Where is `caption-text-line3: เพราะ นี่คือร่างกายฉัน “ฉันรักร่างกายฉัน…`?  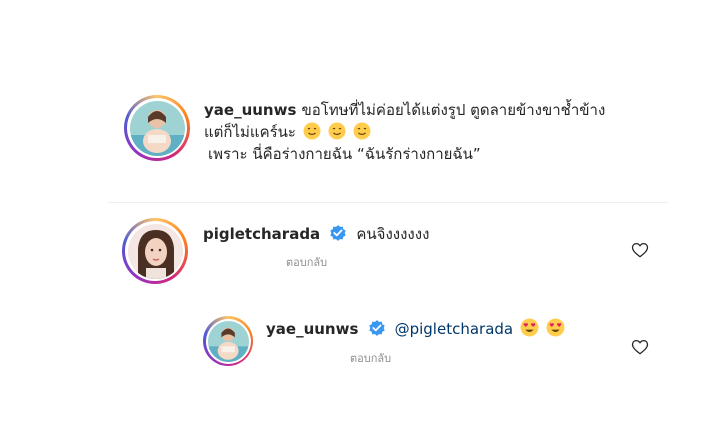 caption-text-line3: เพราะ นี่คือร่างกายฉัน “ฉันรักร่างกายฉัน… is located at coordinates (344, 154).